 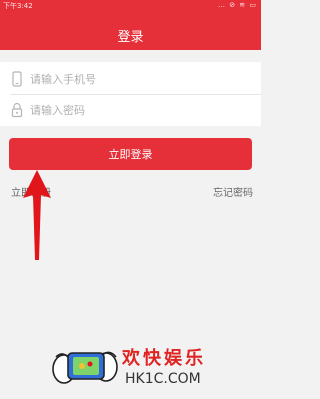 I want to click on phone-row, so click(x=130, y=79).